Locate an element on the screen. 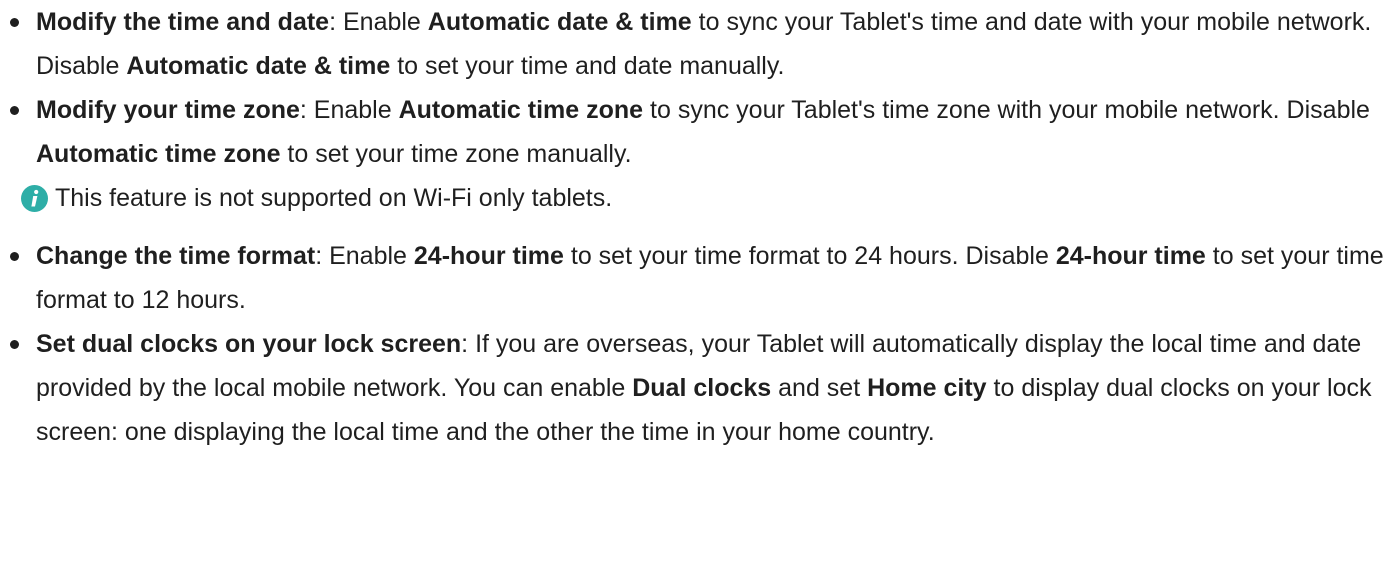 The width and height of the screenshot is (1391, 572). item-title: Modify the time and date is located at coordinates (183, 22).